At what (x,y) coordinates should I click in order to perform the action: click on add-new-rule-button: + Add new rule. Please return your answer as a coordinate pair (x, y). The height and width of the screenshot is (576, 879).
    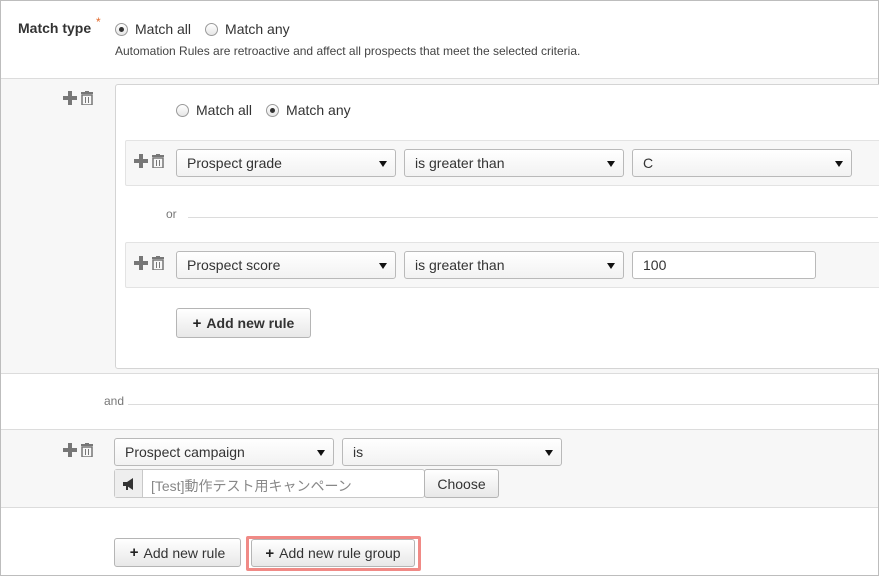
    Looking at the image, I should click on (177, 552).